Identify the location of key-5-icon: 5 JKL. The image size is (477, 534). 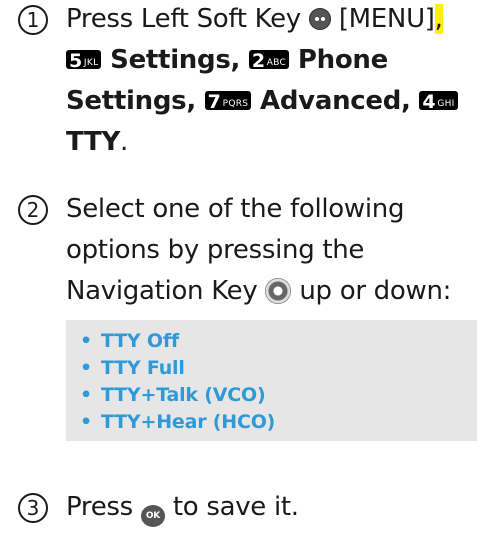
(84, 60).